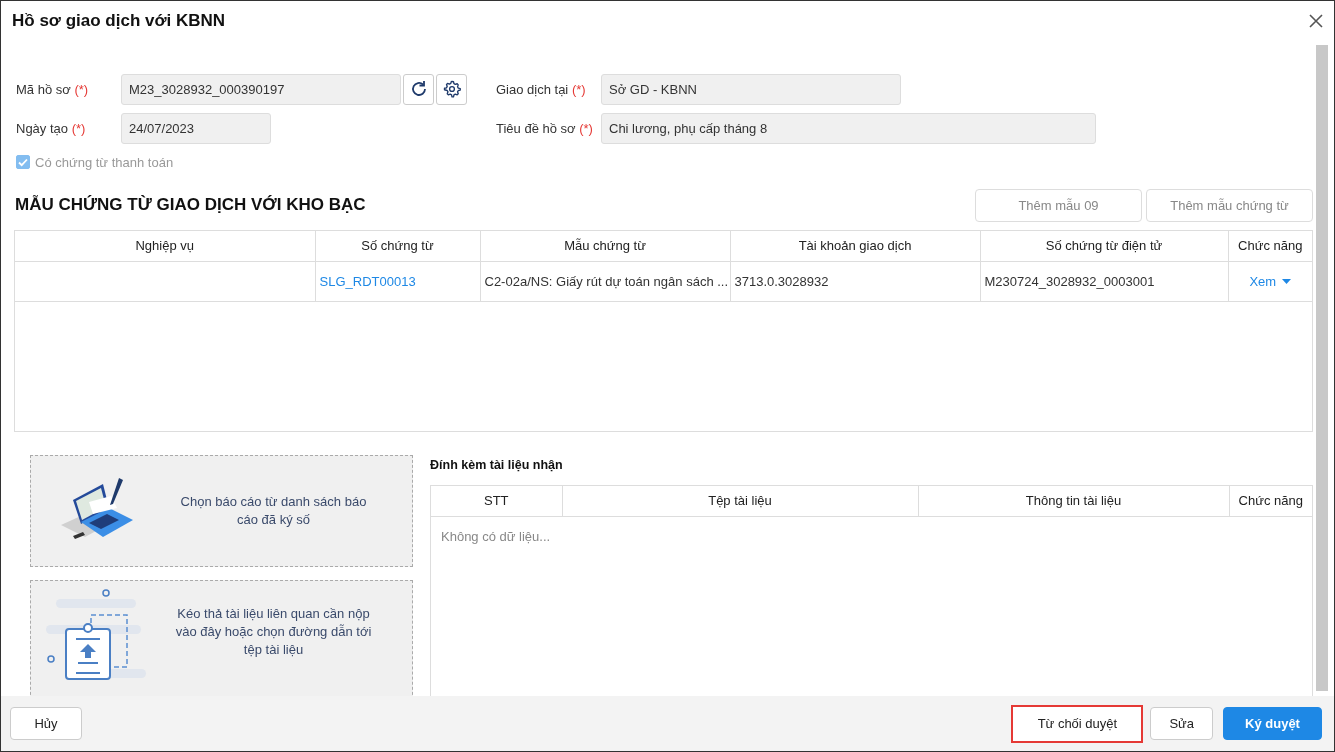  I want to click on column-header: Mẫu chứng từ, so click(605, 246).